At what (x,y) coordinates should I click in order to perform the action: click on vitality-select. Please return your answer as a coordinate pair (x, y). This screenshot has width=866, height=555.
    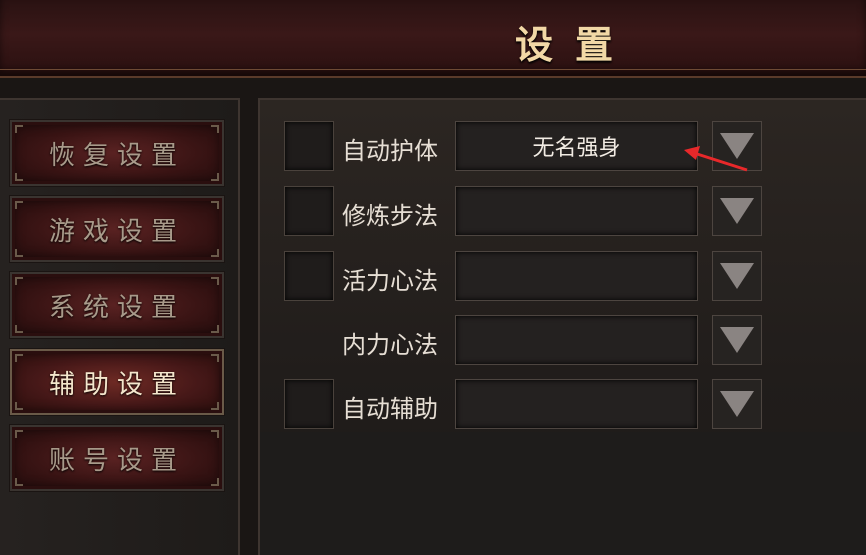
    Looking at the image, I should click on (576, 276).